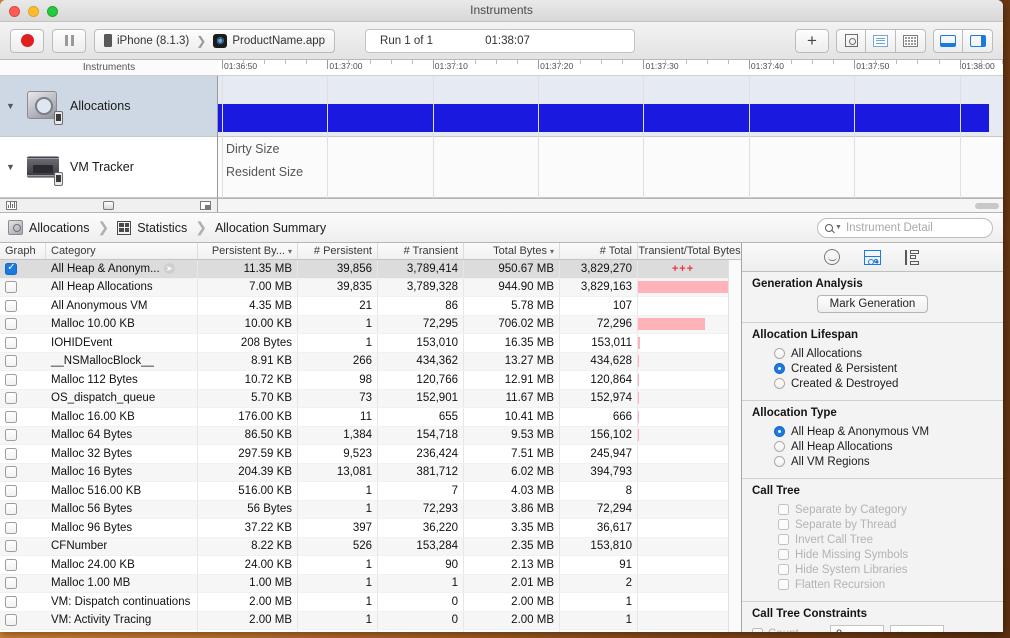 This screenshot has width=1010, height=638. What do you see at coordinates (881, 40) in the screenshot?
I see `detail-view-button` at bounding box center [881, 40].